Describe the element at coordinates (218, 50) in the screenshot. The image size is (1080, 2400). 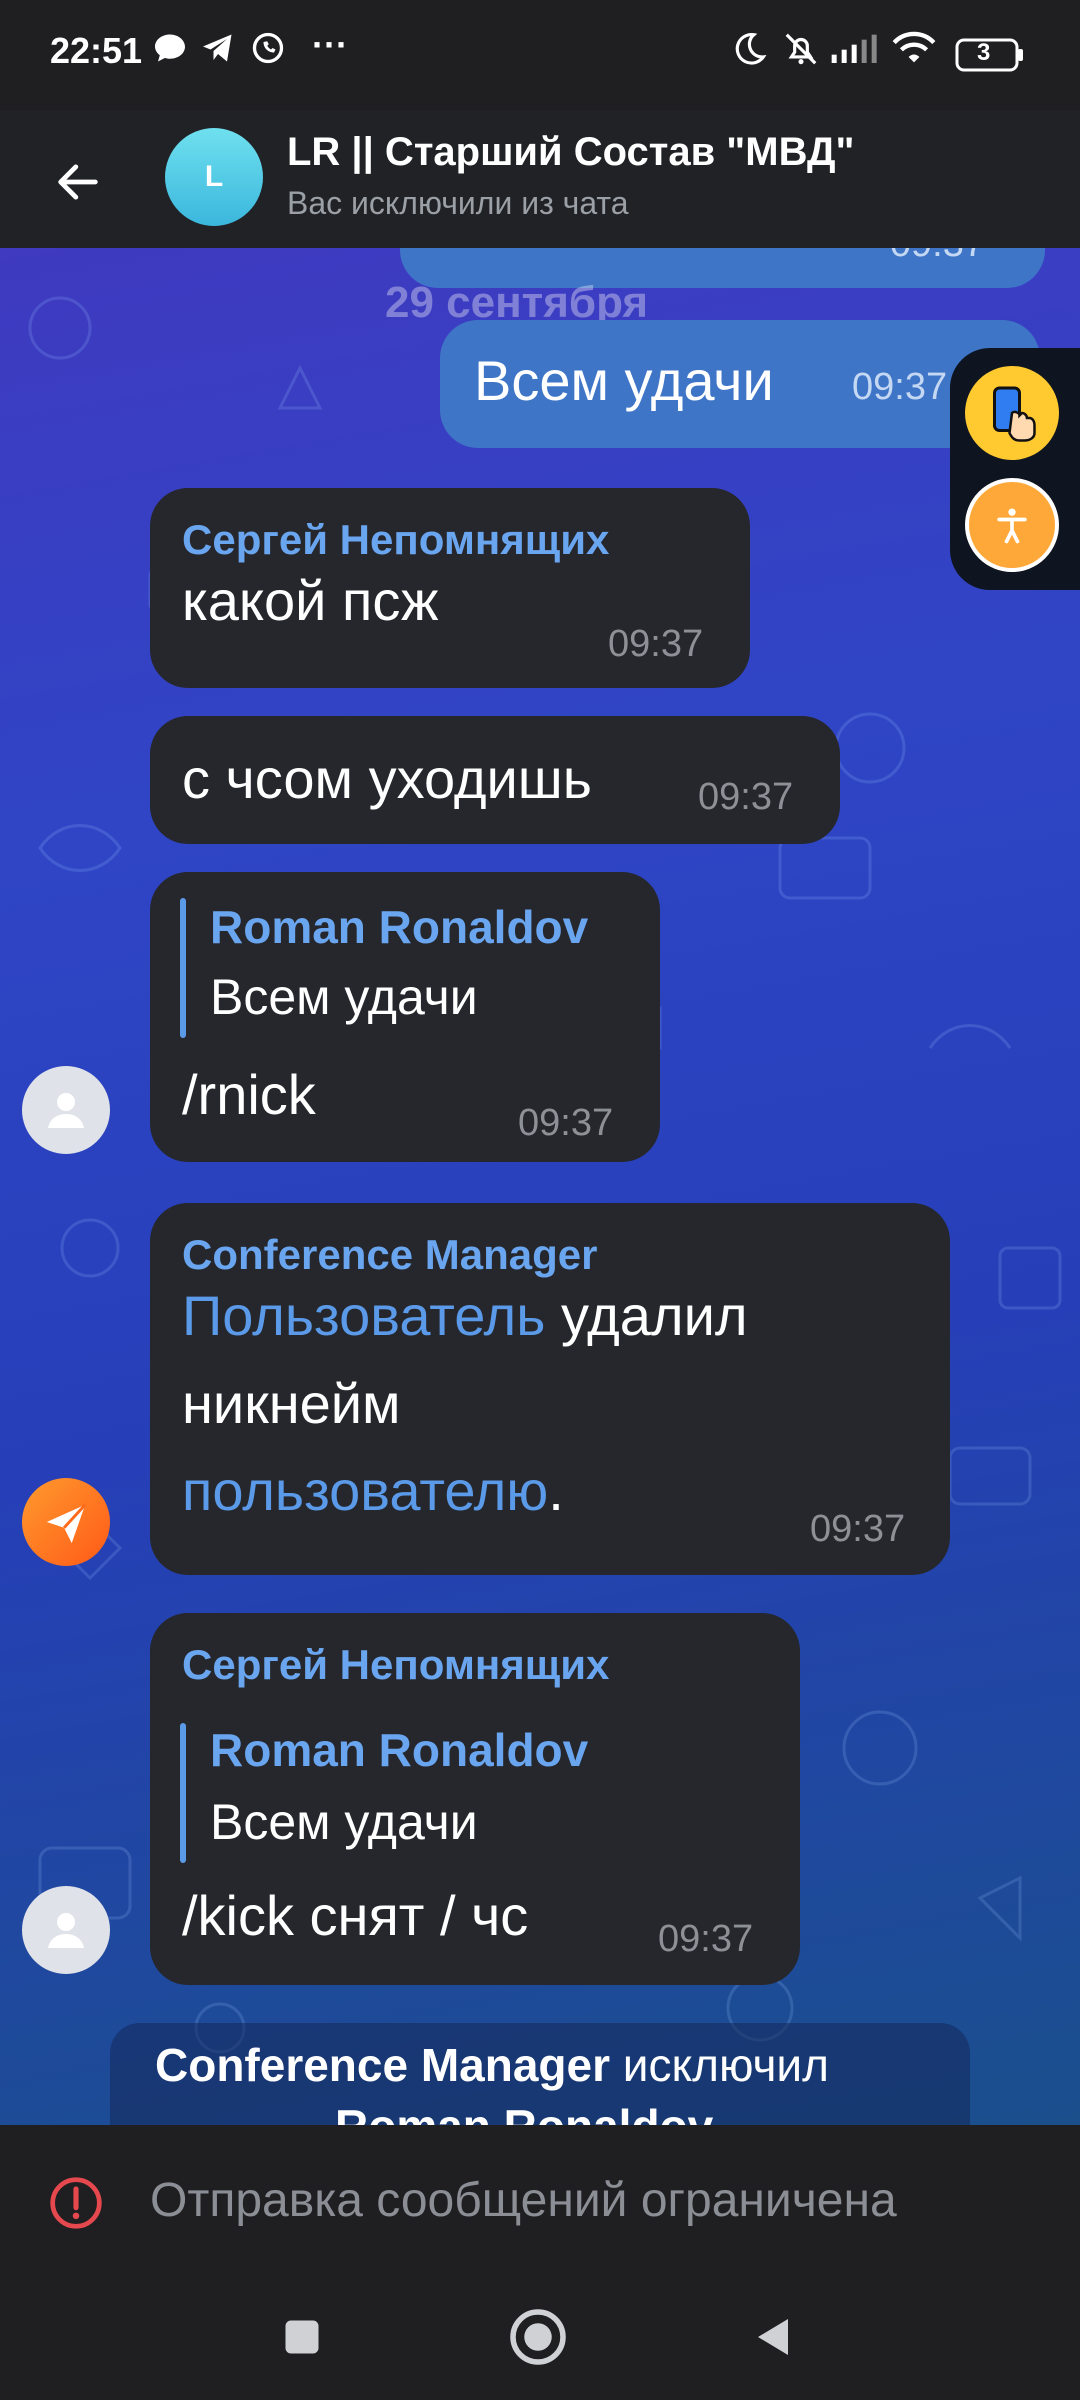
I see `telegram-icon` at that location.